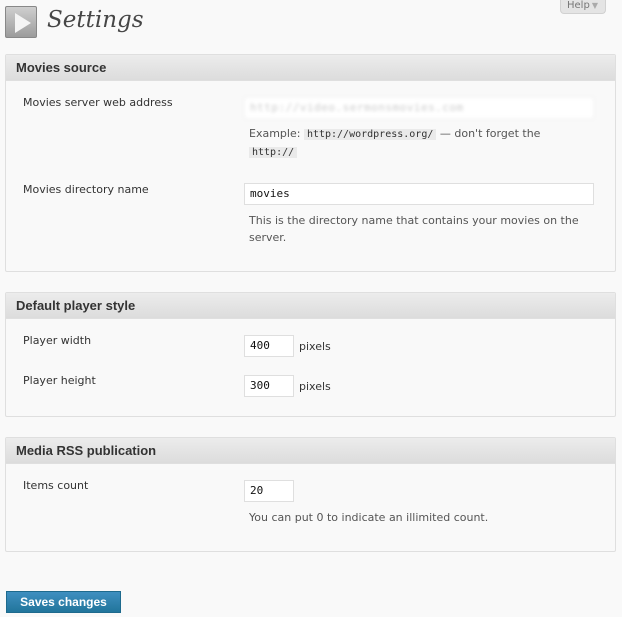  Describe the element at coordinates (578, 5) in the screenshot. I see `help-label: Help` at that location.